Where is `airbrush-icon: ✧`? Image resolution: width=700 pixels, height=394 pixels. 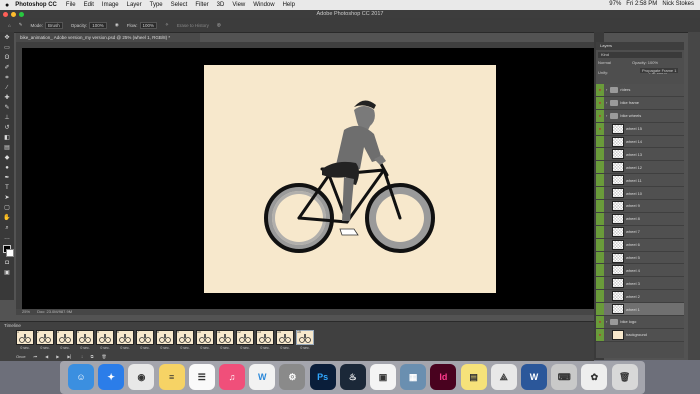 airbrush-icon: ✧ is located at coordinates (167, 25).